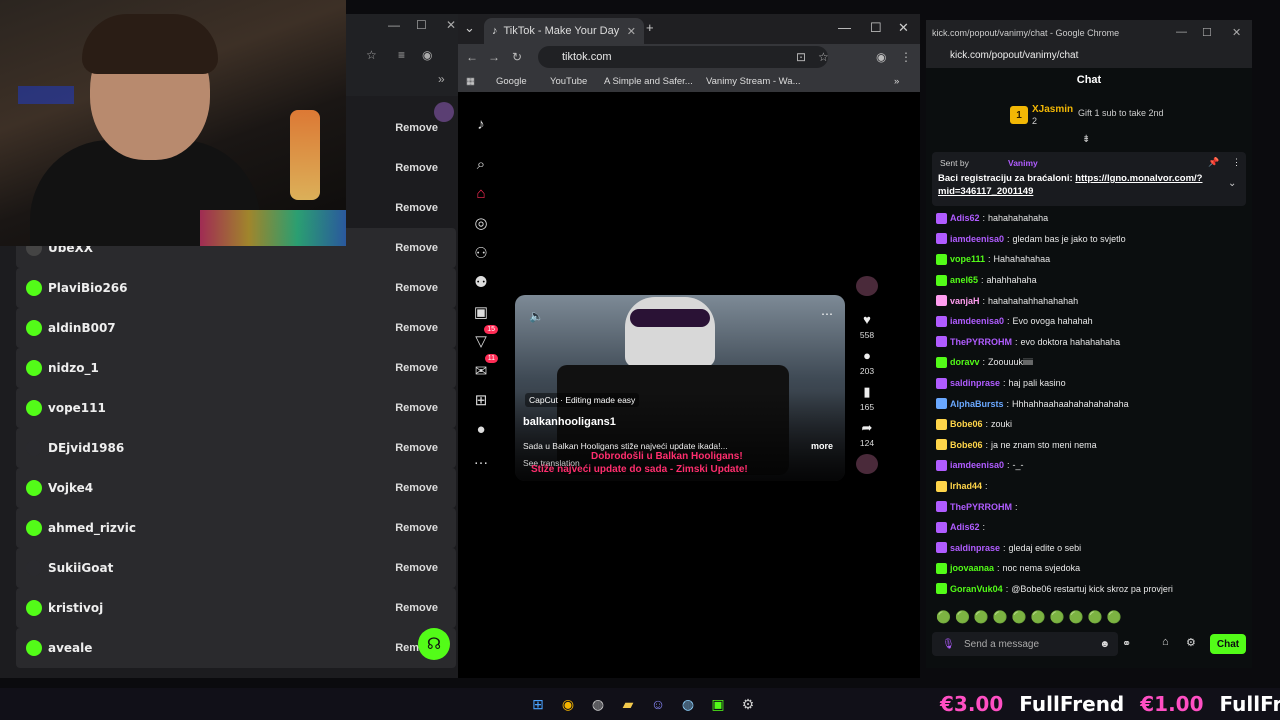 The width and height of the screenshot is (1280, 720). Describe the element at coordinates (967, 259) in the screenshot. I see `chat-username: vope111` at that location.